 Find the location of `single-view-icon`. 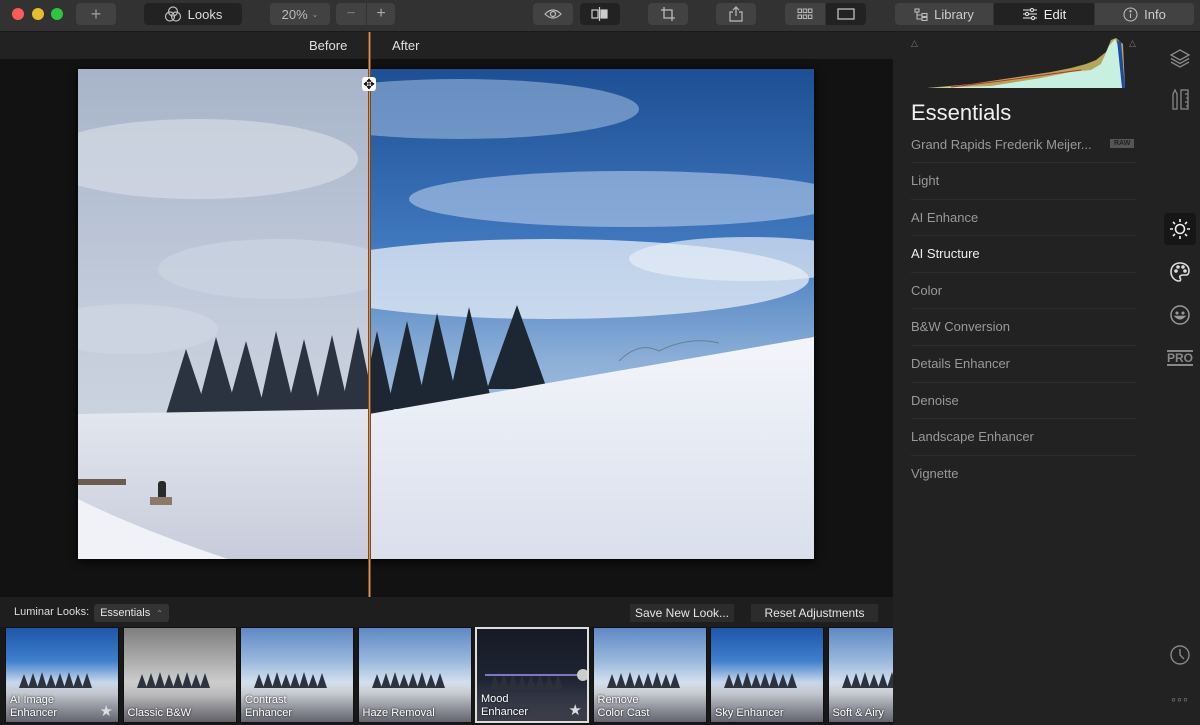

single-view-icon is located at coordinates (846, 14).